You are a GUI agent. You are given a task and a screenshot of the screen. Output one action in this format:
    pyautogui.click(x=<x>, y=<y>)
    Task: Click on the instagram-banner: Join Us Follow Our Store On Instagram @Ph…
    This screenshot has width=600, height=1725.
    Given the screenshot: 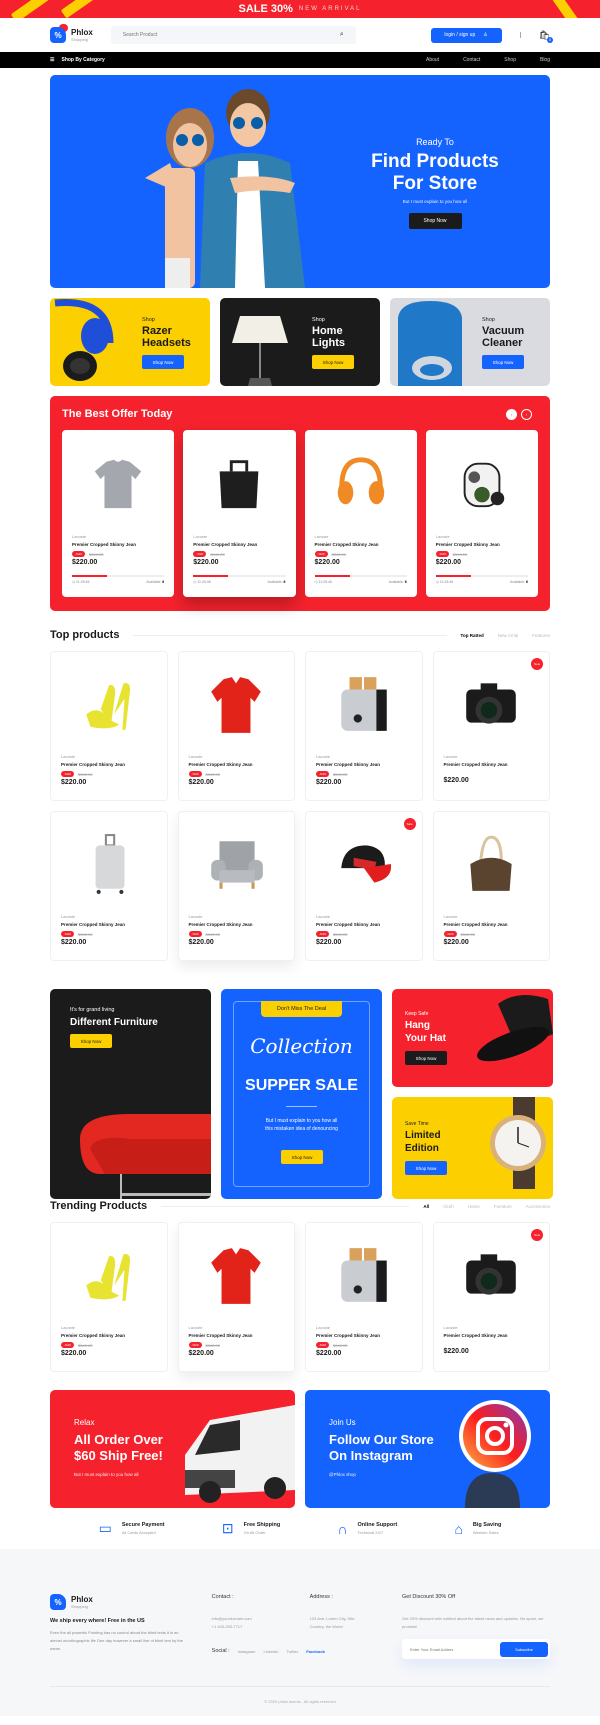 What is the action you would take?
    pyautogui.click(x=427, y=1449)
    